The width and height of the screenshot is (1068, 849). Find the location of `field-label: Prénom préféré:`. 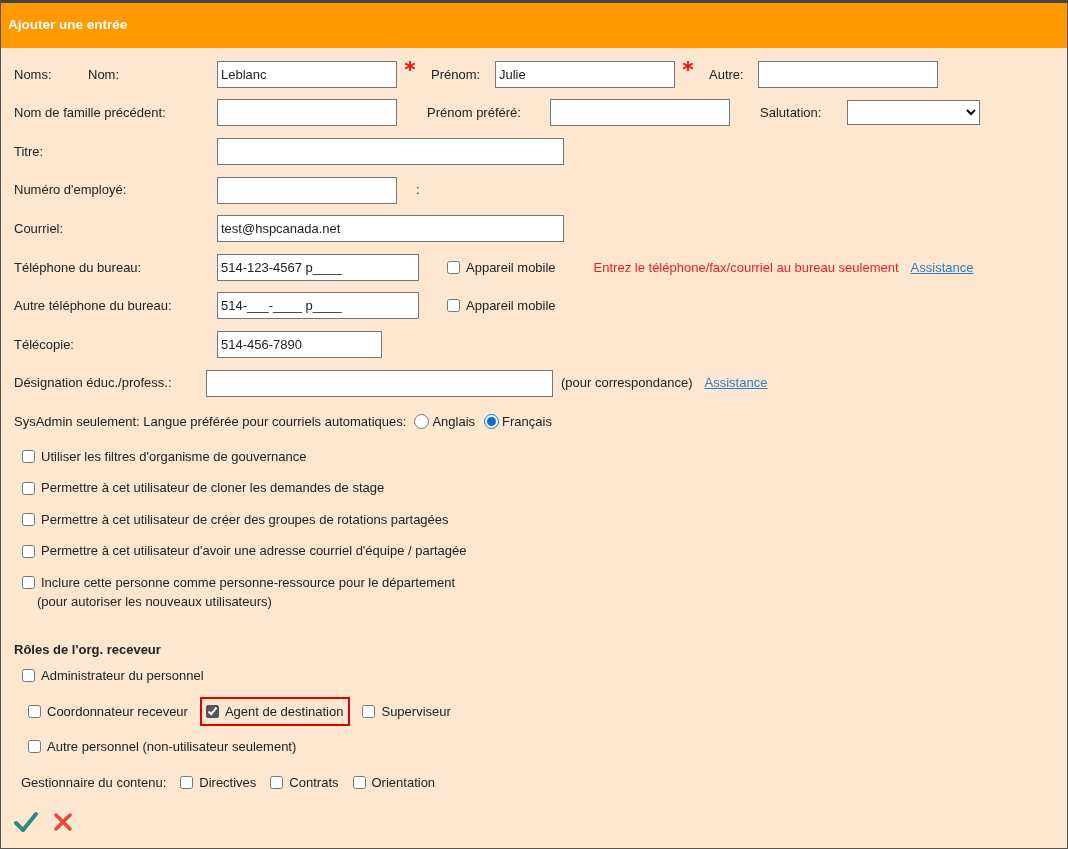

field-label: Prénom préféré: is located at coordinates (474, 113).